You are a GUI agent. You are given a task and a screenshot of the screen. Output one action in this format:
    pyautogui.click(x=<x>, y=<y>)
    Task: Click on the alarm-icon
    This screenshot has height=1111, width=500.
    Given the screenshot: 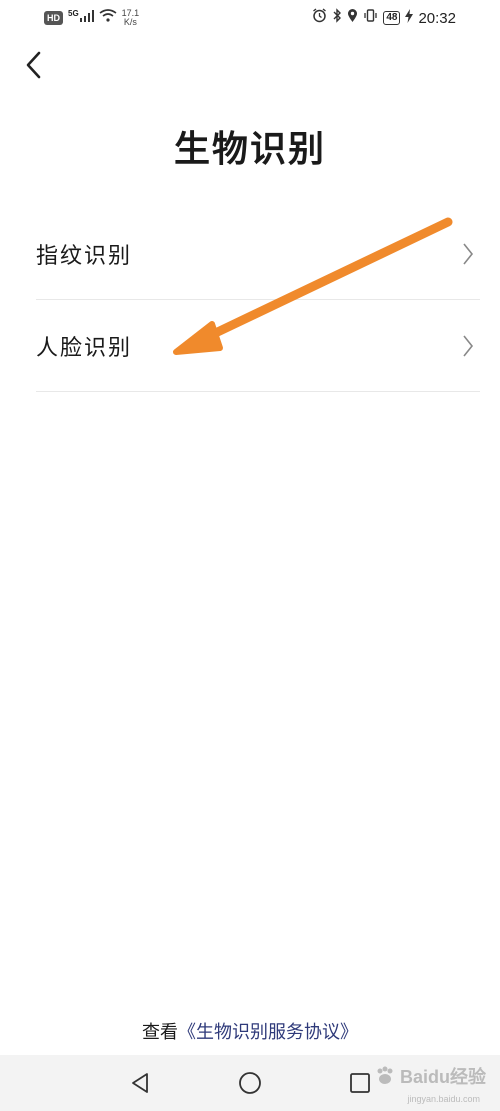 What is the action you would take?
    pyautogui.click(x=319, y=18)
    